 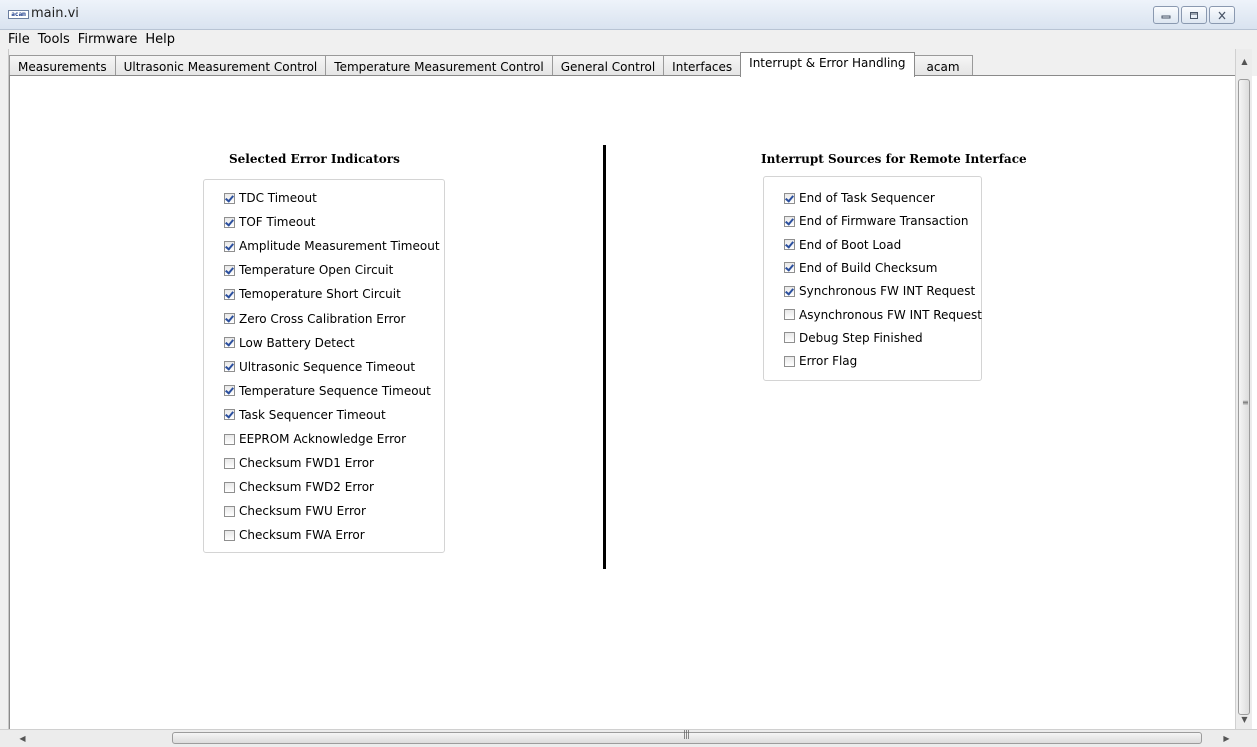 What do you see at coordinates (1245, 402) in the screenshot?
I see `grip-icon: ≡` at bounding box center [1245, 402].